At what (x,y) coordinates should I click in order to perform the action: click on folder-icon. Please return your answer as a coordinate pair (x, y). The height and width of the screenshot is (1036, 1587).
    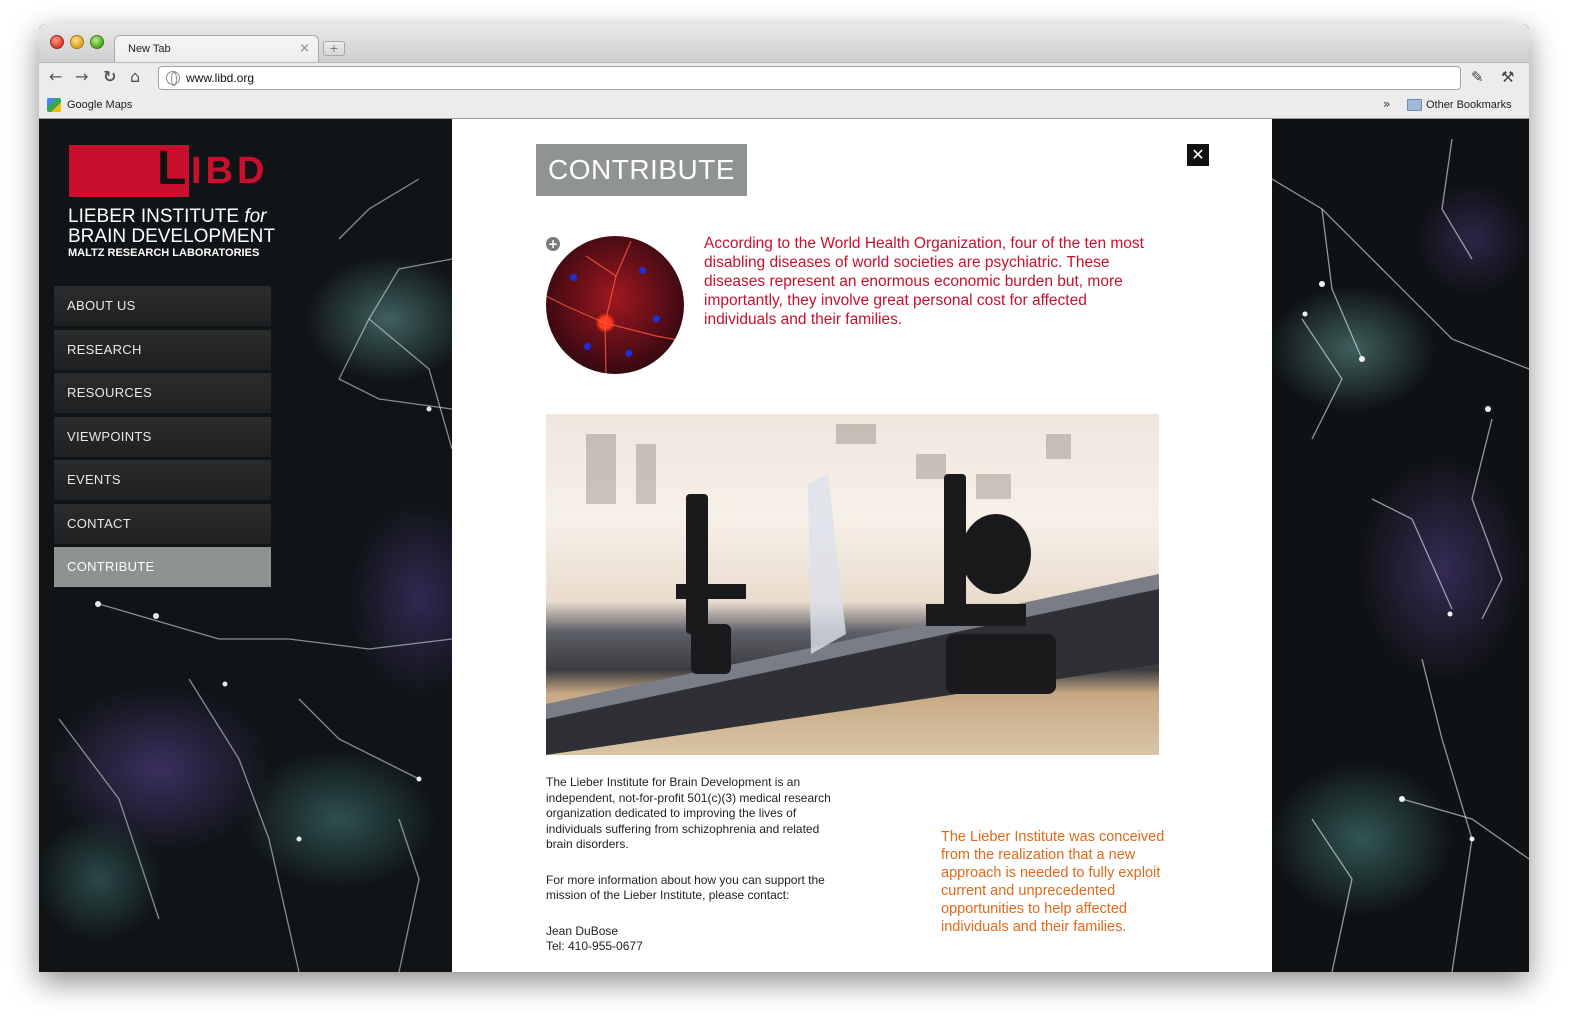
    Looking at the image, I should click on (1414, 105).